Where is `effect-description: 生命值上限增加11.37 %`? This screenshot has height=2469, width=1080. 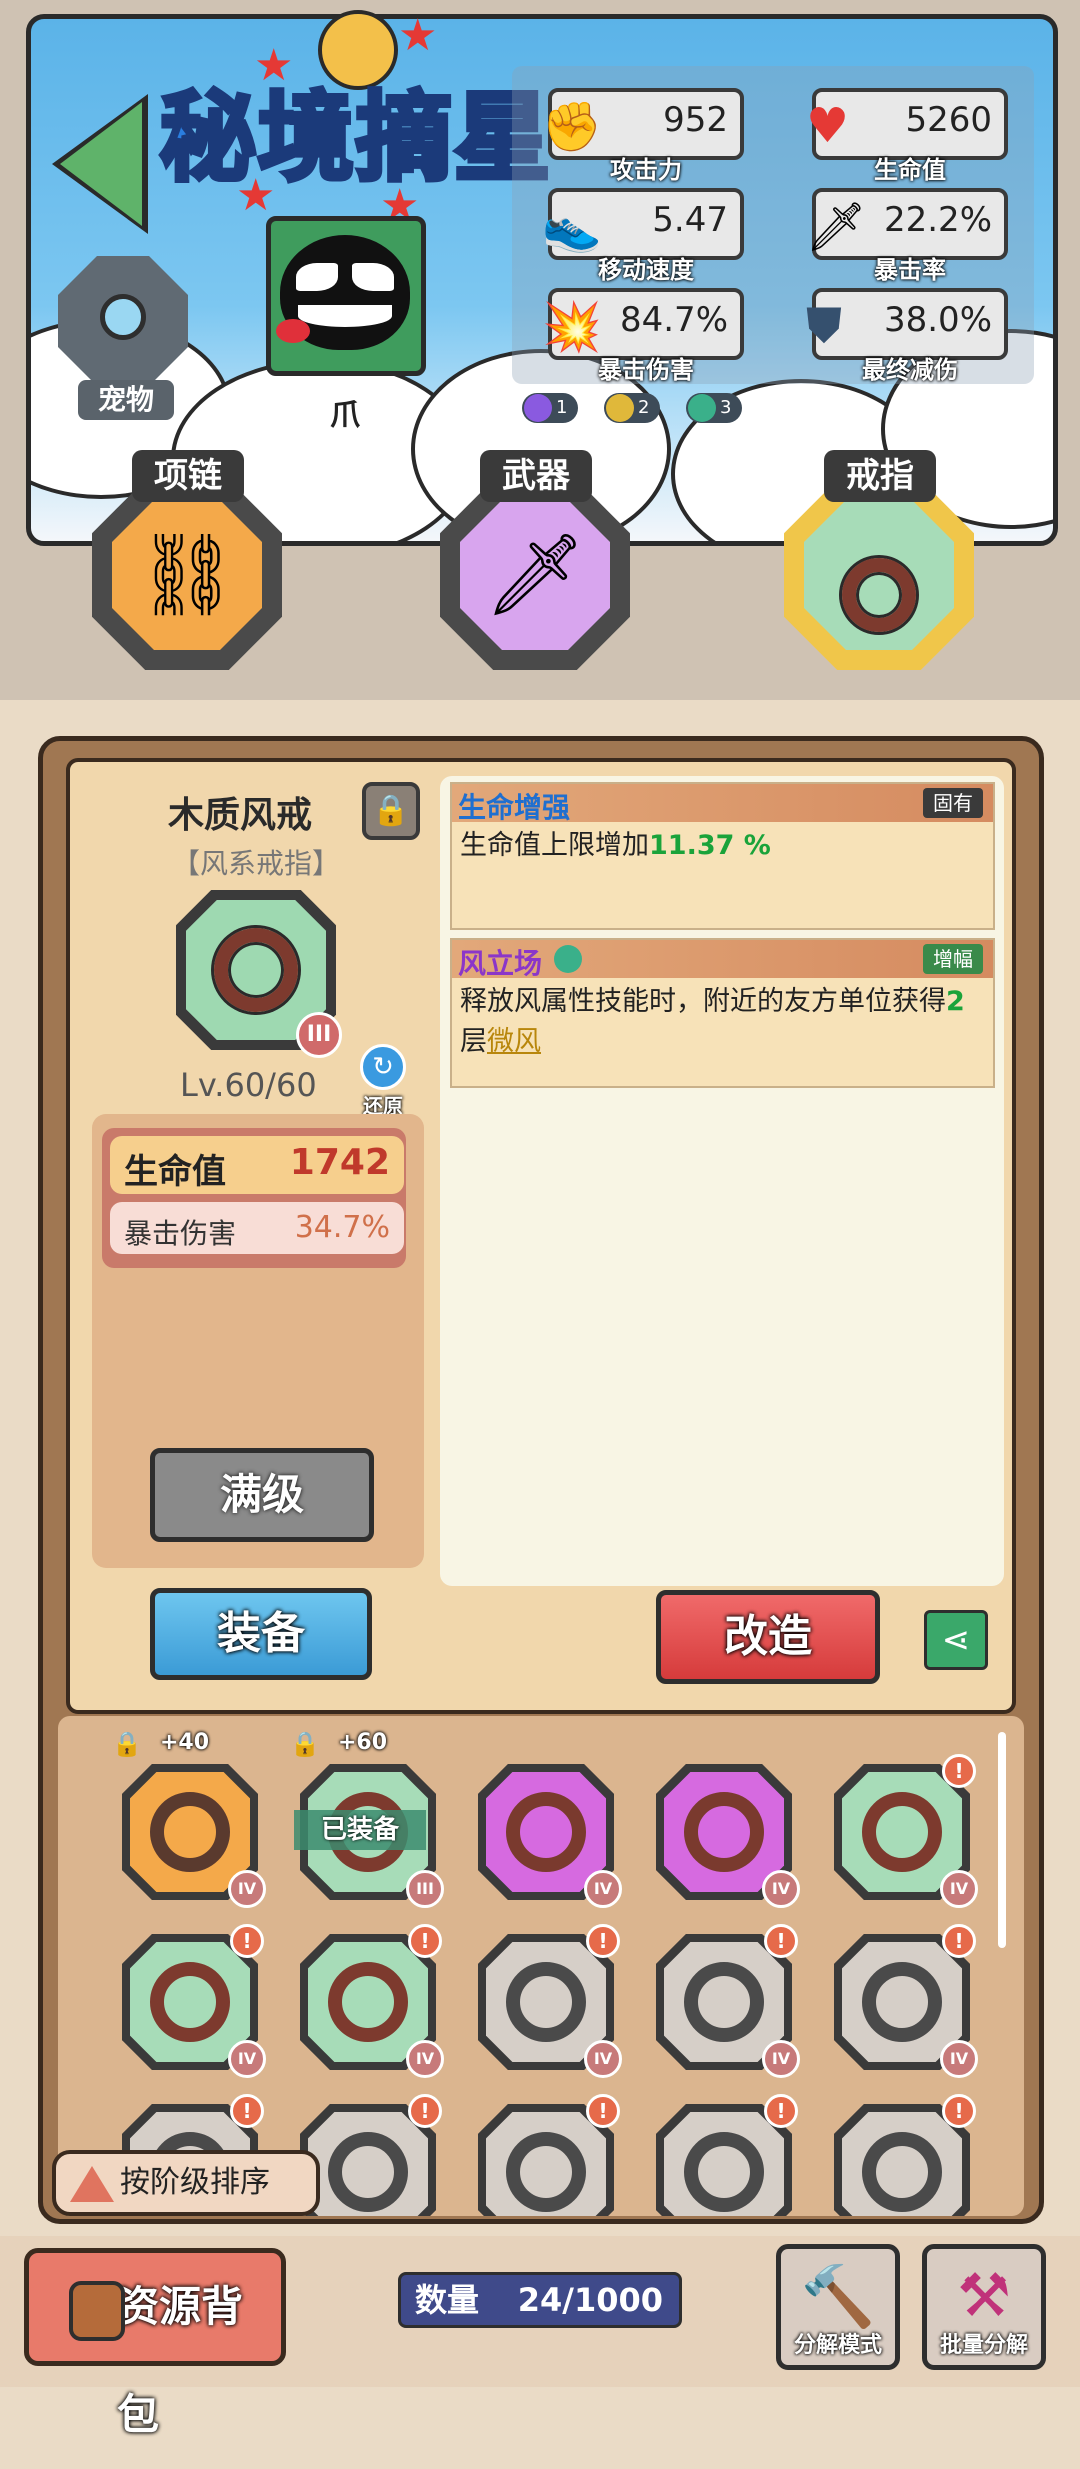
effect-description: 生命值上限增加11.37 % is located at coordinates (722, 846).